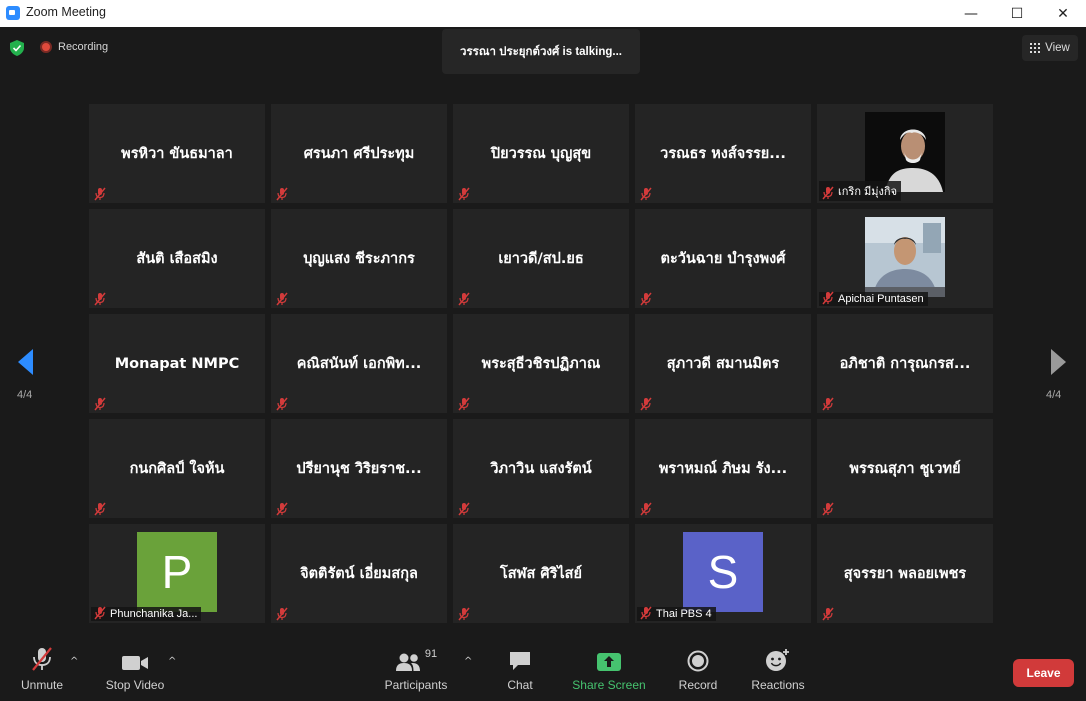 Image resolution: width=1086 pixels, height=701 pixels. What do you see at coordinates (543, 667) in the screenshot?
I see `meeting-toolbar: Unmute ^ Stop Video ^ 91 Participants ^` at bounding box center [543, 667].